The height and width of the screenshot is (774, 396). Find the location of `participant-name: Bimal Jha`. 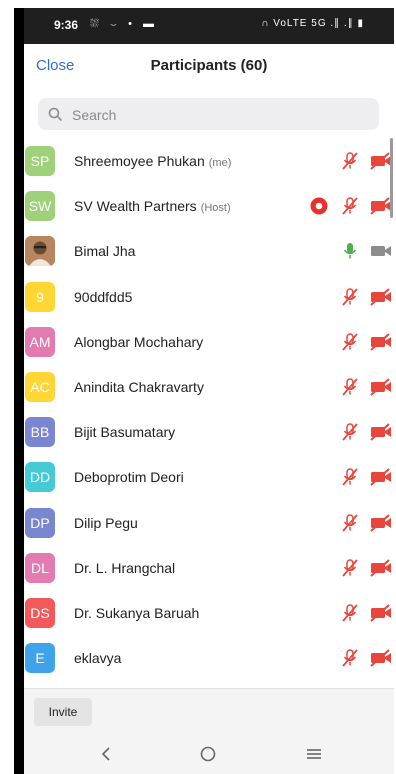

participant-name: Bimal Jha is located at coordinates (105, 251).